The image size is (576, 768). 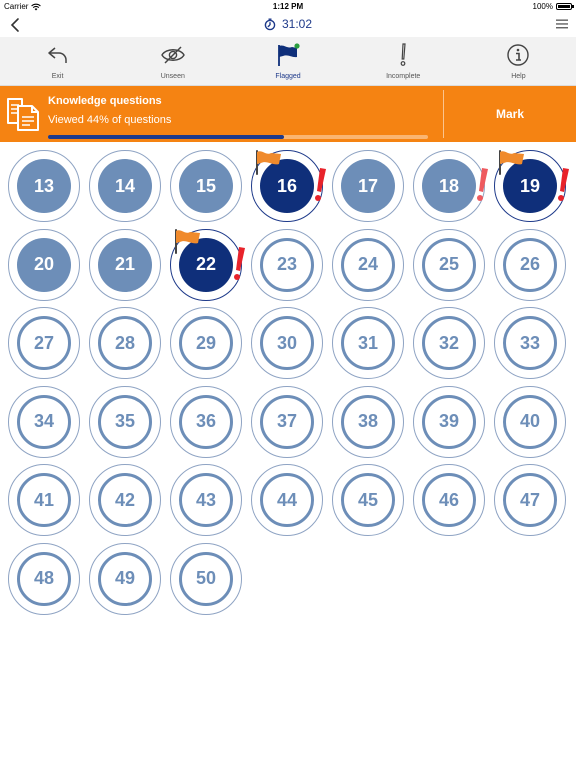 I want to click on question-30-button: 30, so click(x=287, y=343).